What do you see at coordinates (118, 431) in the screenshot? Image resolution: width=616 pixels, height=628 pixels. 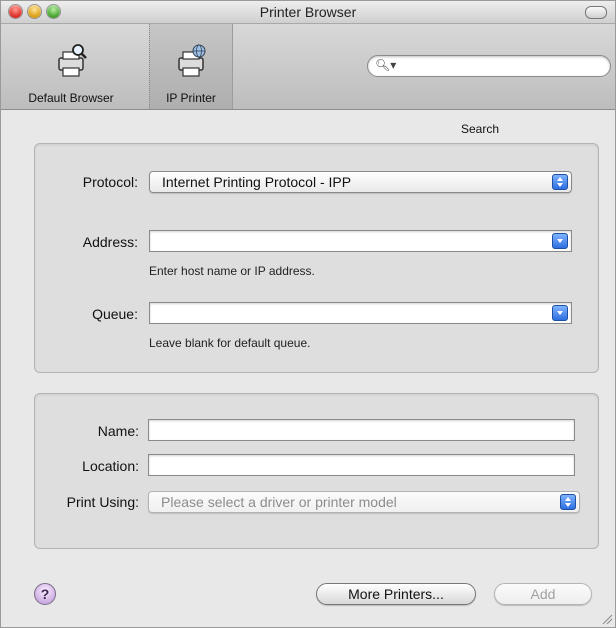 I see `name-label: Name:` at bounding box center [118, 431].